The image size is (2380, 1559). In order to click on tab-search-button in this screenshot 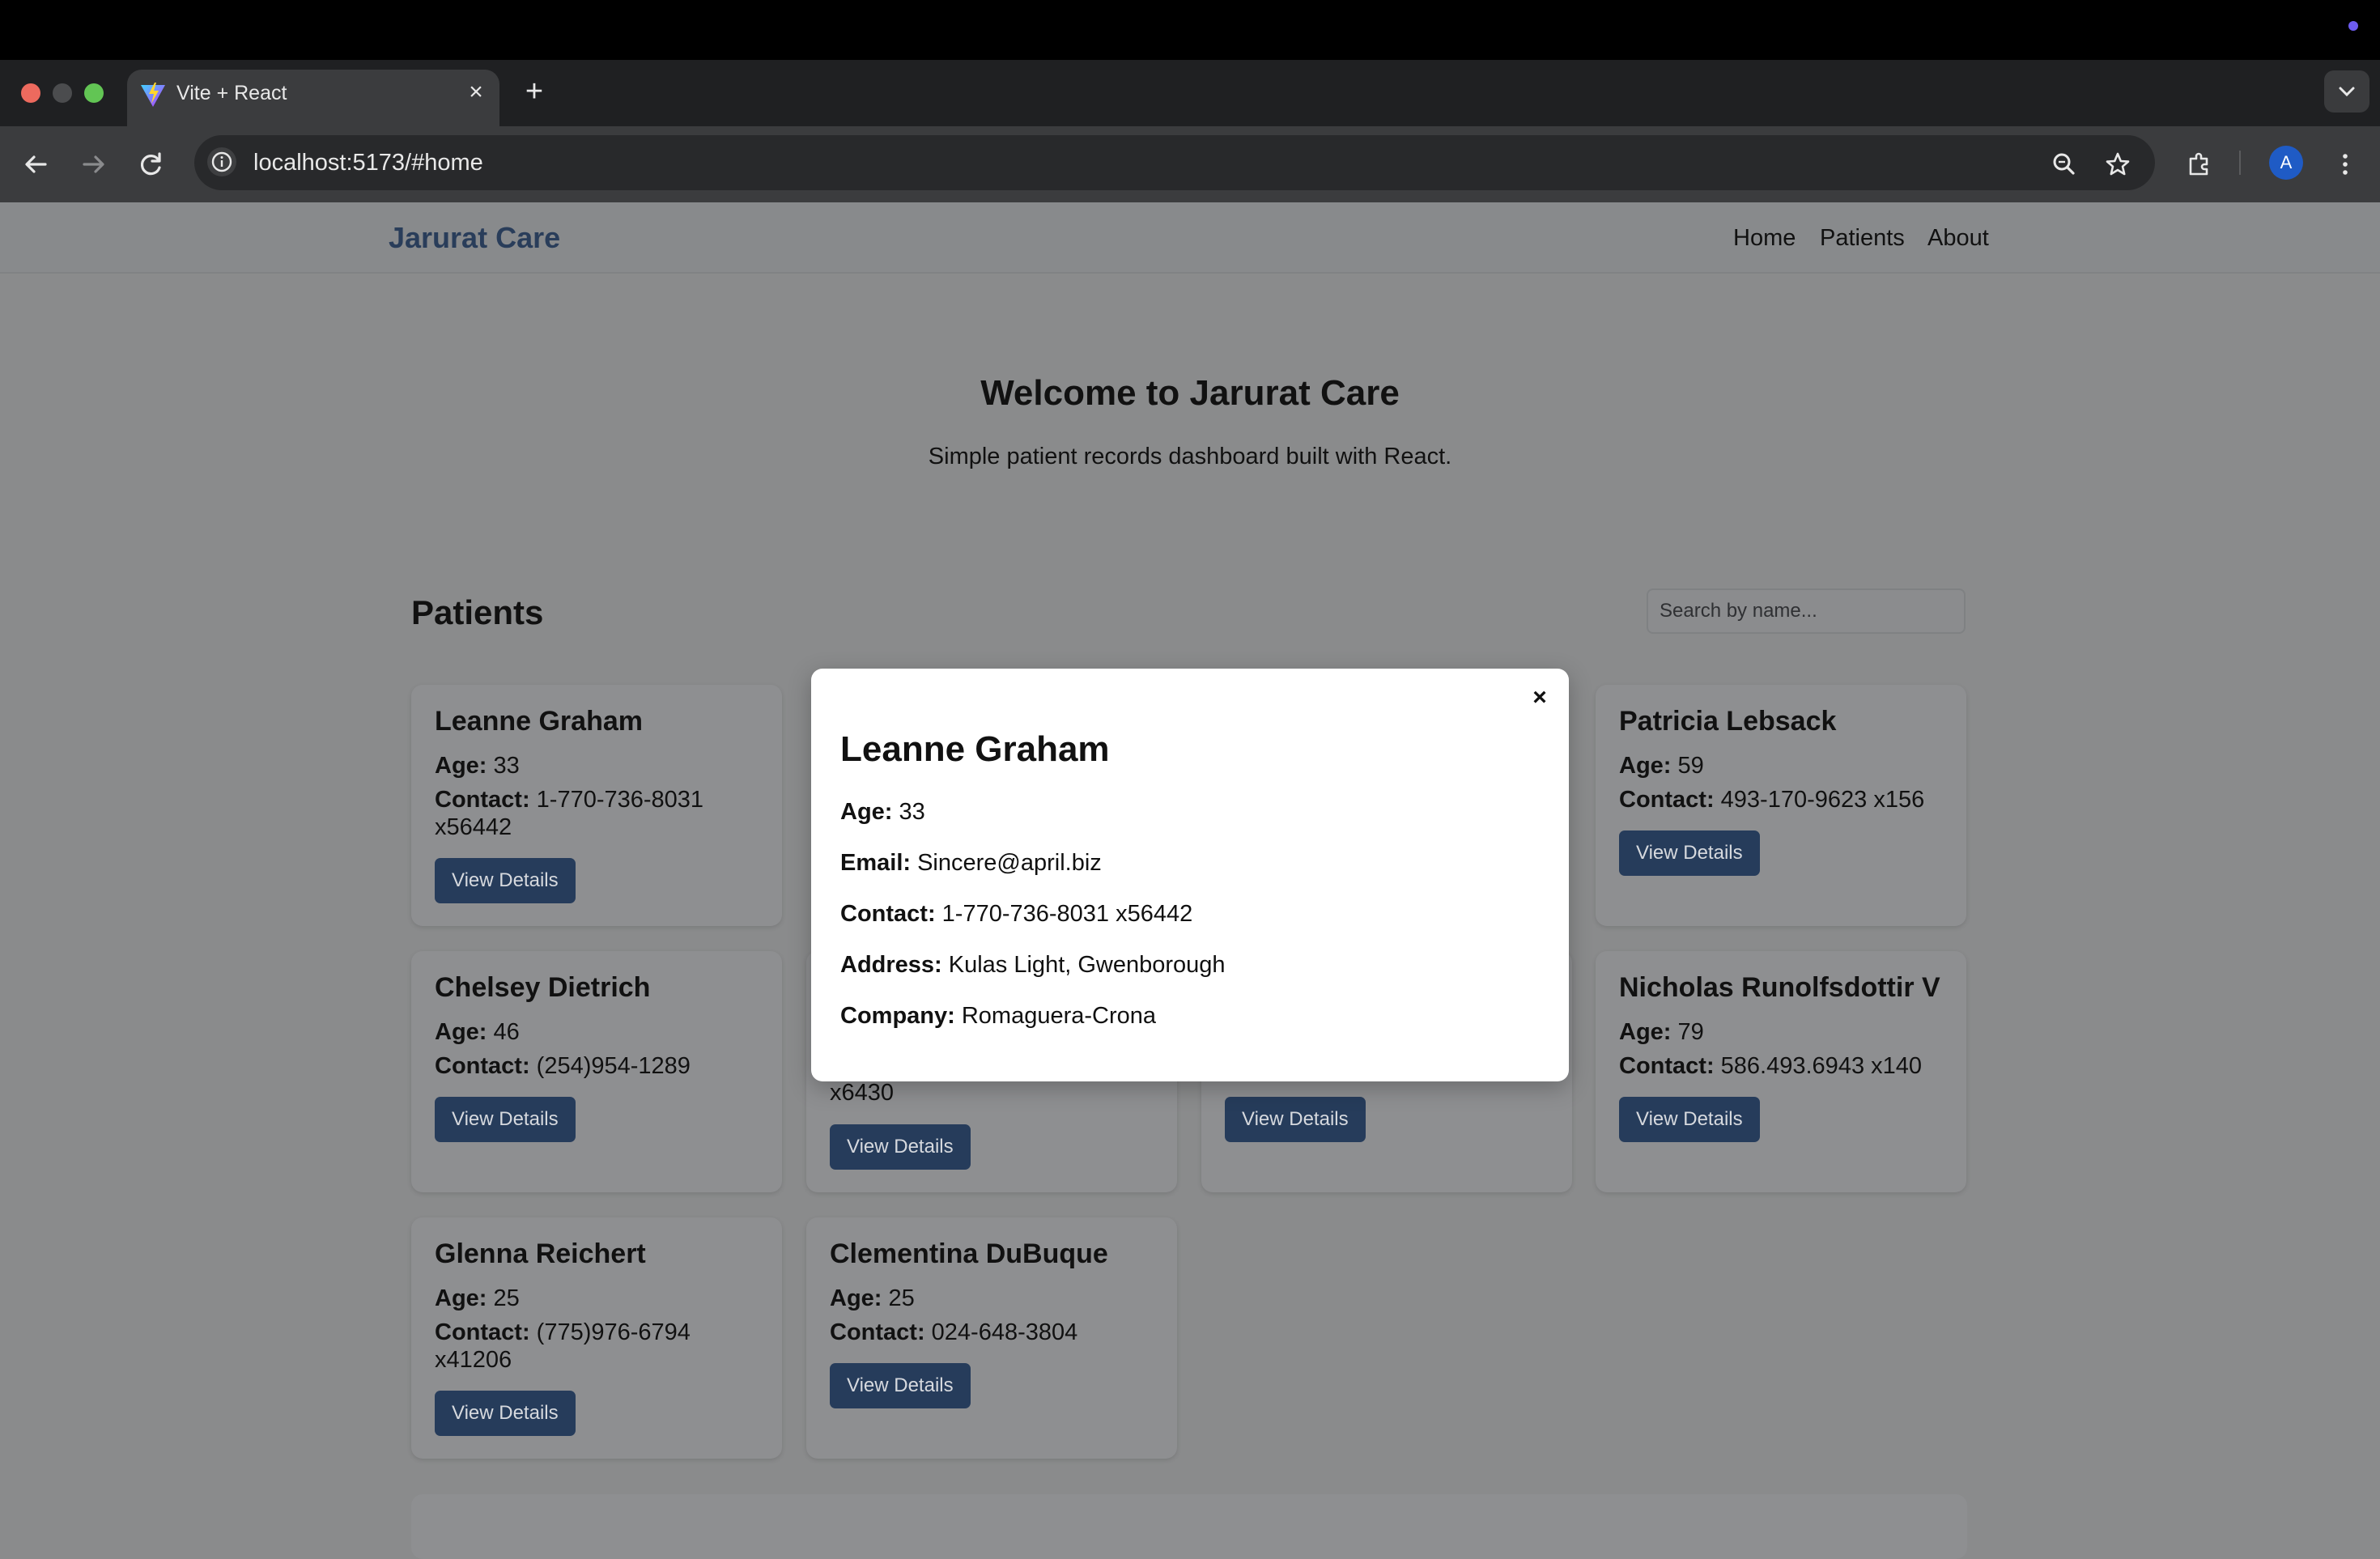, I will do `click(2347, 91)`.